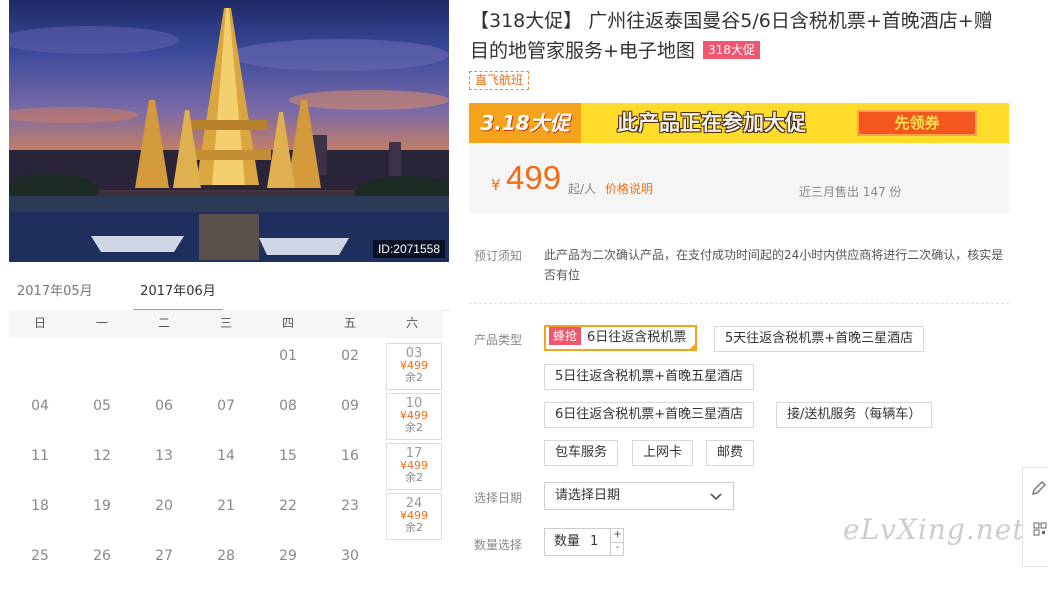  What do you see at coordinates (40, 506) in the screenshot?
I see `day-number: 18` at bounding box center [40, 506].